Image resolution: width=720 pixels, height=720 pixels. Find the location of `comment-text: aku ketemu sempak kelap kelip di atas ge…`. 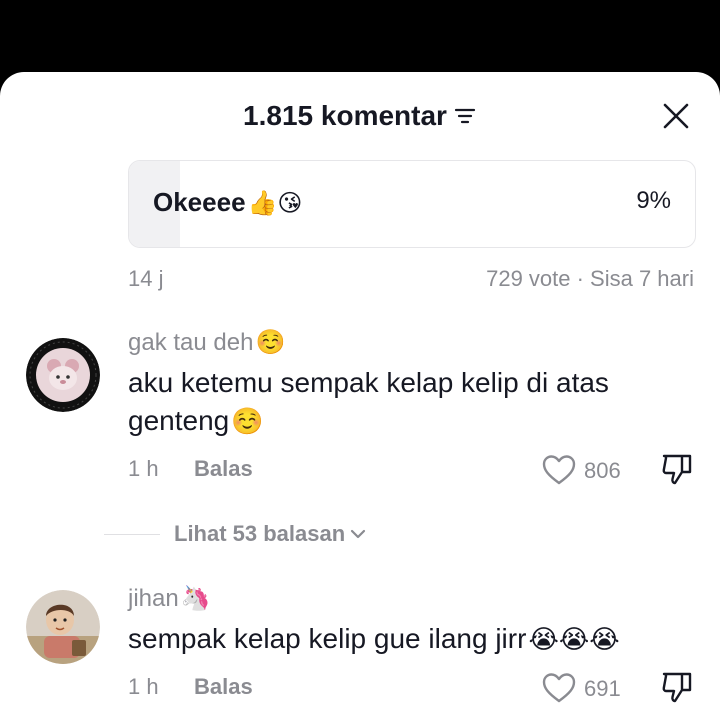

comment-text: aku ketemu sempak kelap kelip di atas ge… is located at coordinates (413, 402).